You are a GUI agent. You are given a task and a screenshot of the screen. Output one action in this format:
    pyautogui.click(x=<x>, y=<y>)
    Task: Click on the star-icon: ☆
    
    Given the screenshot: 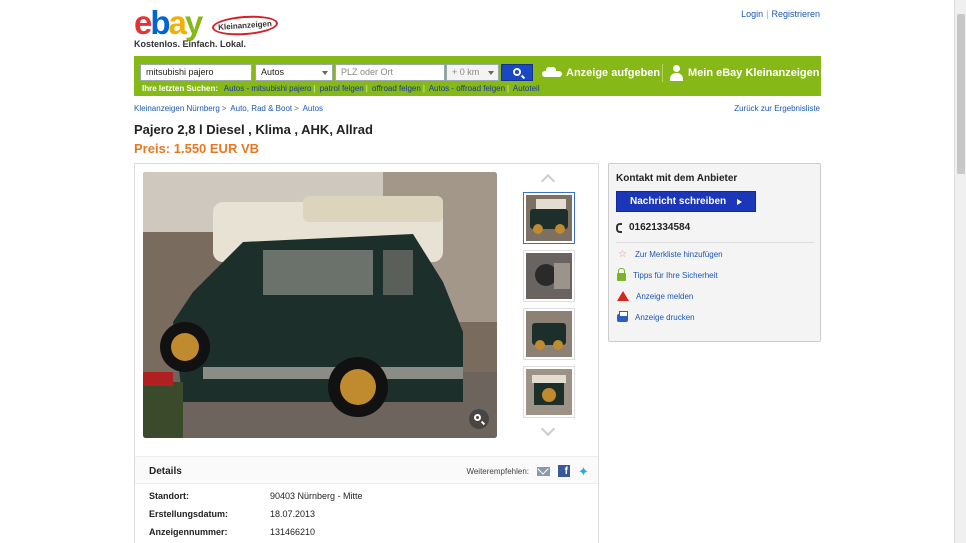 What is the action you would take?
    pyautogui.click(x=622, y=254)
    